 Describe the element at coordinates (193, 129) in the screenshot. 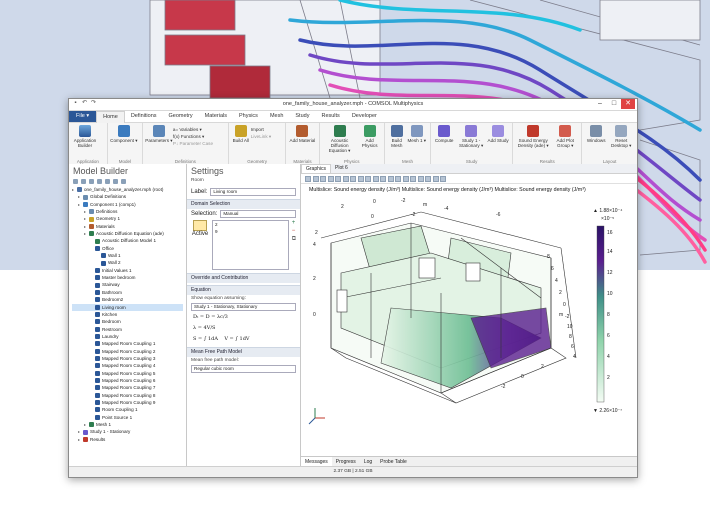

I see `variables-button: a= Variables ▾` at that location.